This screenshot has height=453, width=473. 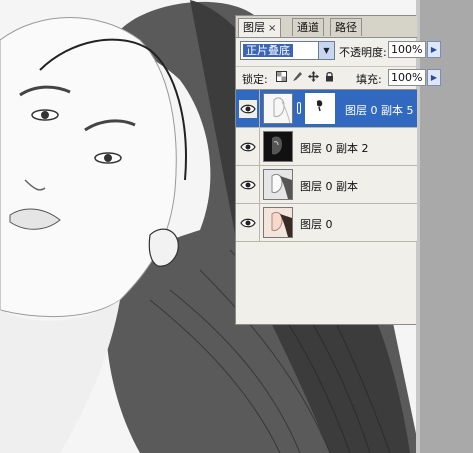 What do you see at coordinates (407, 77) in the screenshot?
I see `fill-input: 100%` at bounding box center [407, 77].